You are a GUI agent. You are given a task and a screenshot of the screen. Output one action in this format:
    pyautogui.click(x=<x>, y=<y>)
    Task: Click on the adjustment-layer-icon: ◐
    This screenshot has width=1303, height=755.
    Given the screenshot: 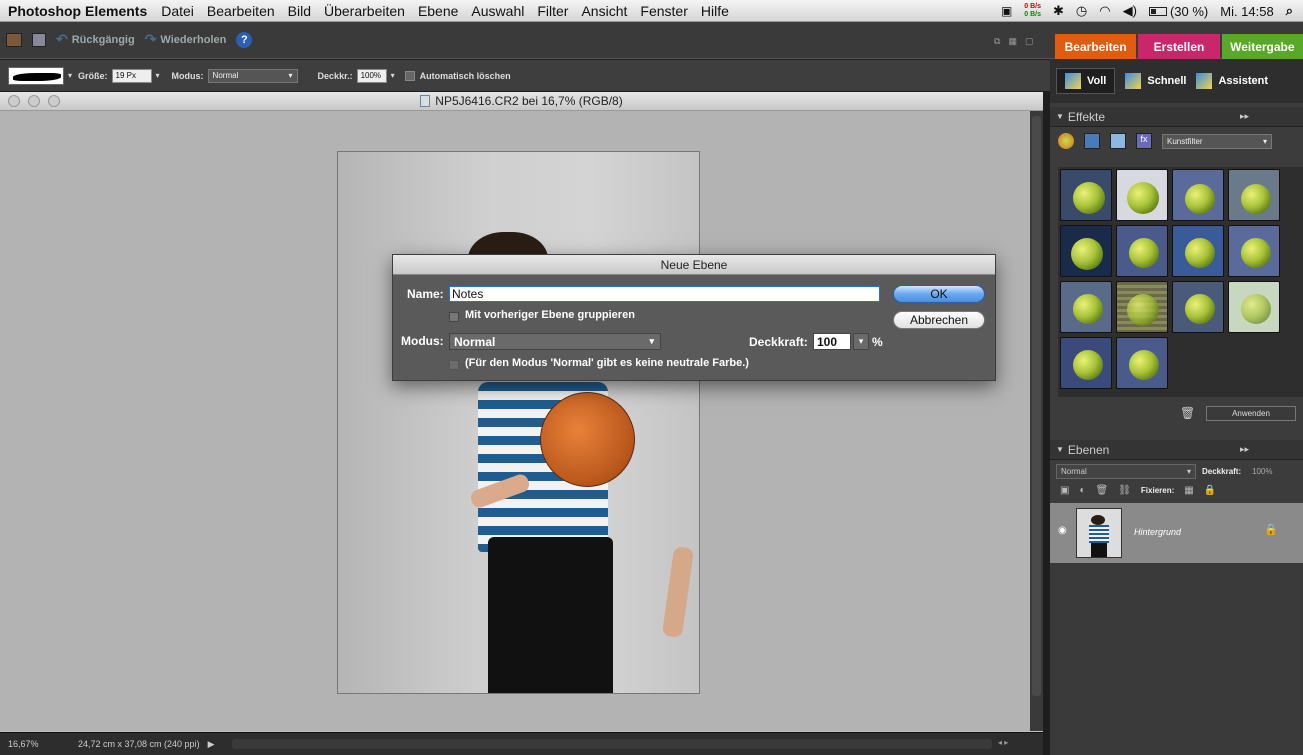 What is the action you would take?
    pyautogui.click(x=1082, y=490)
    